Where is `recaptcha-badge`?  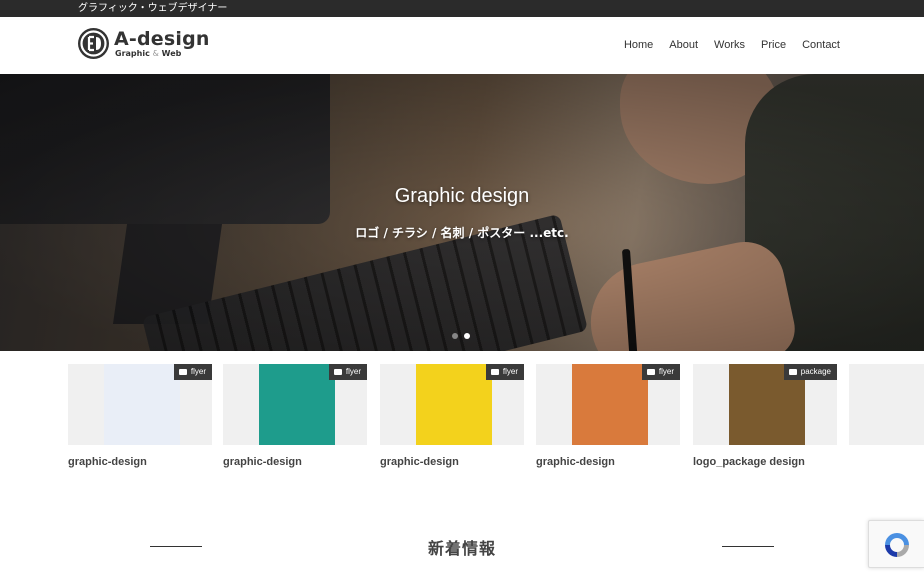
recaptcha-badge is located at coordinates (896, 544).